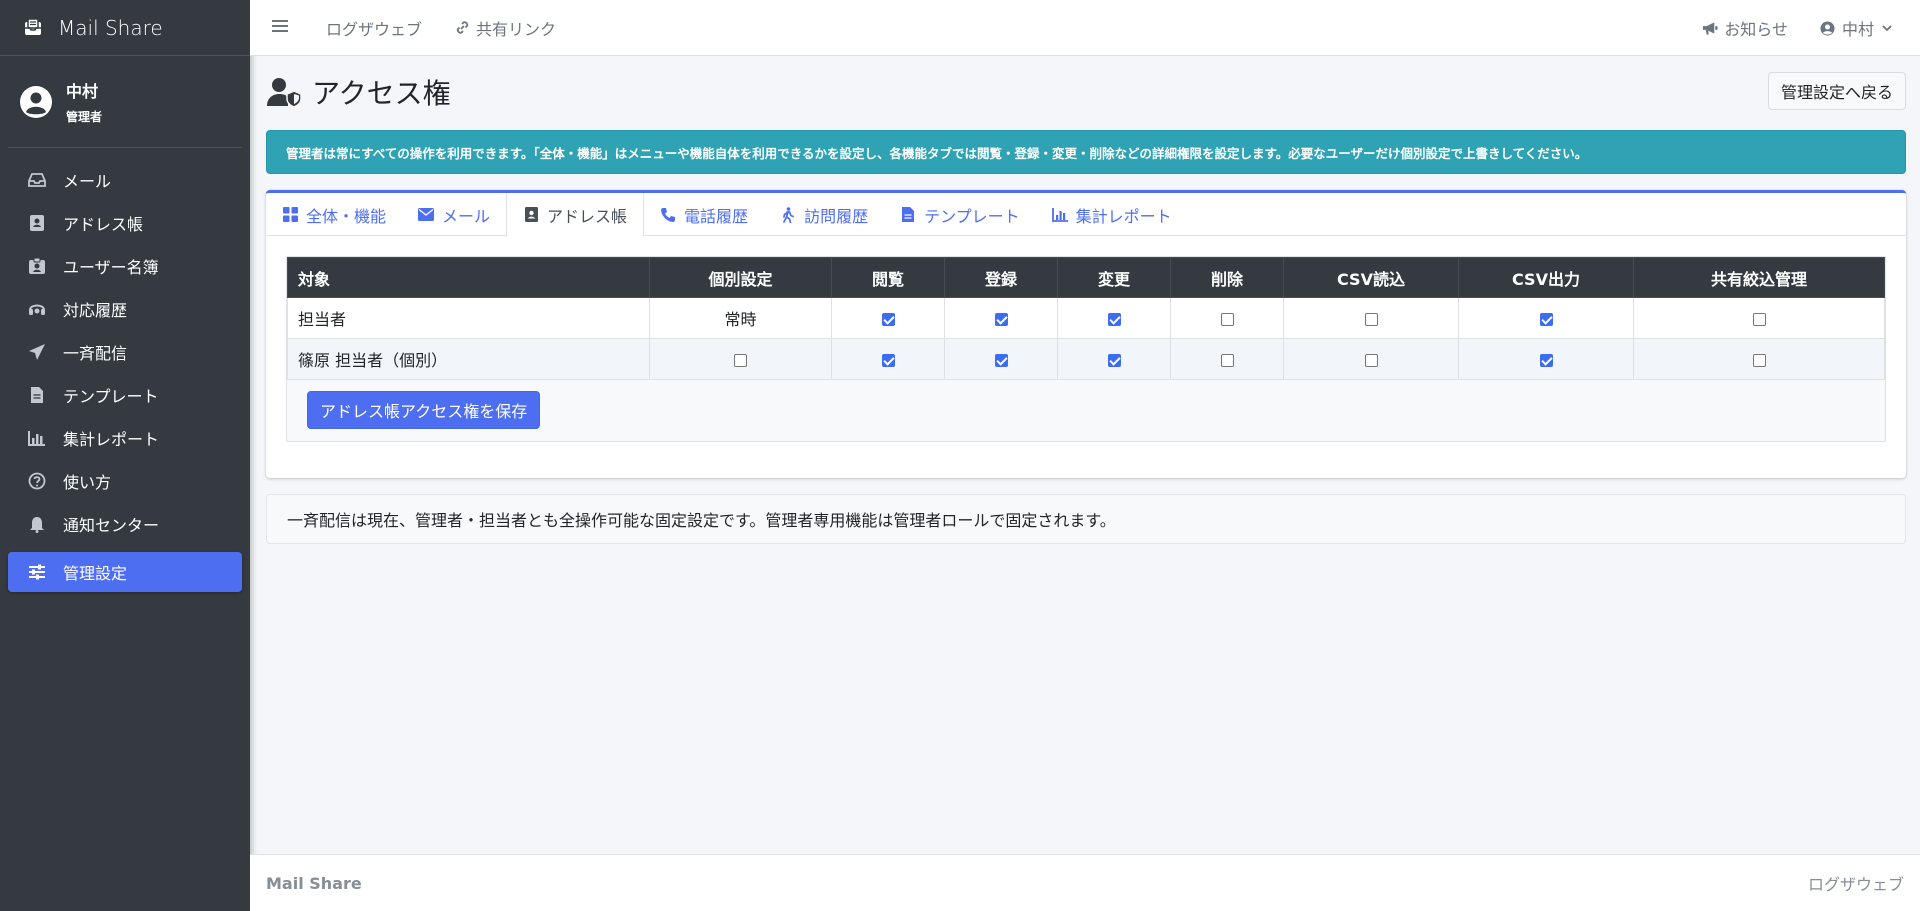 This screenshot has height=911, width=1920. I want to click on tab-visit-history: 訪問履歴, so click(824, 214).